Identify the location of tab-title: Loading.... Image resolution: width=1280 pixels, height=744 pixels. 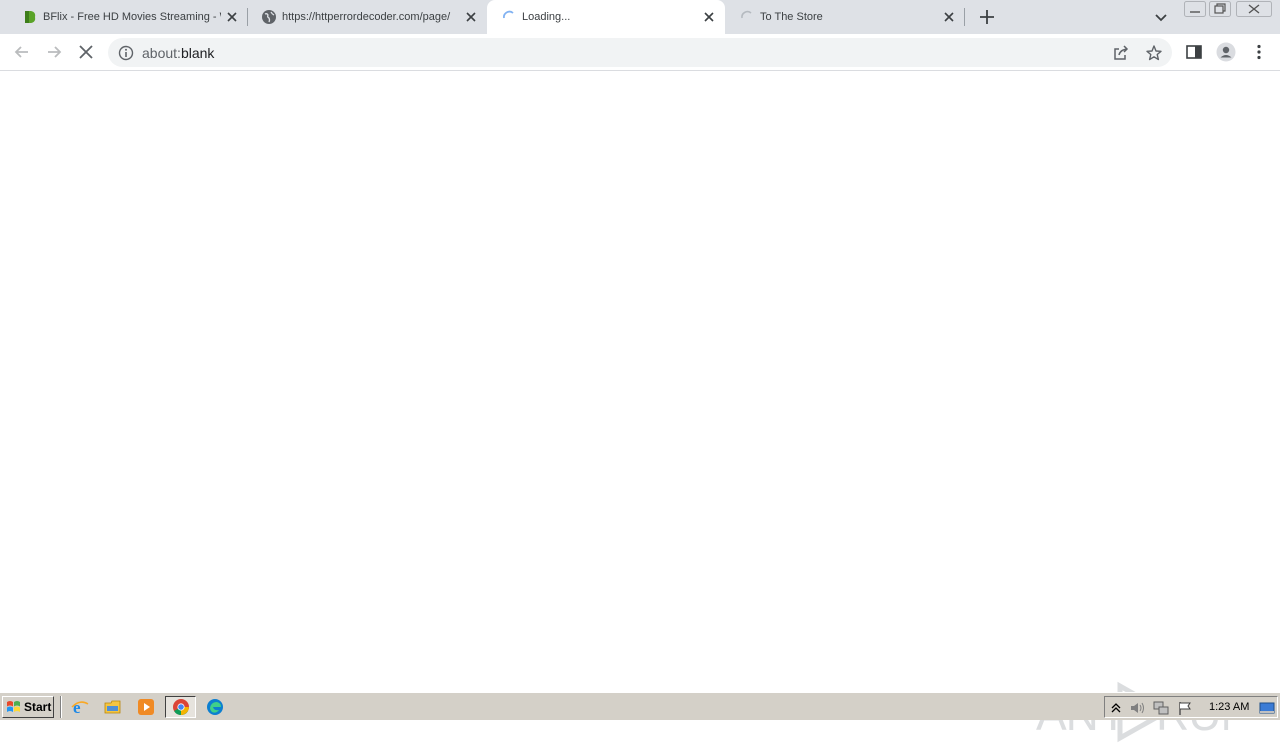
(546, 17).